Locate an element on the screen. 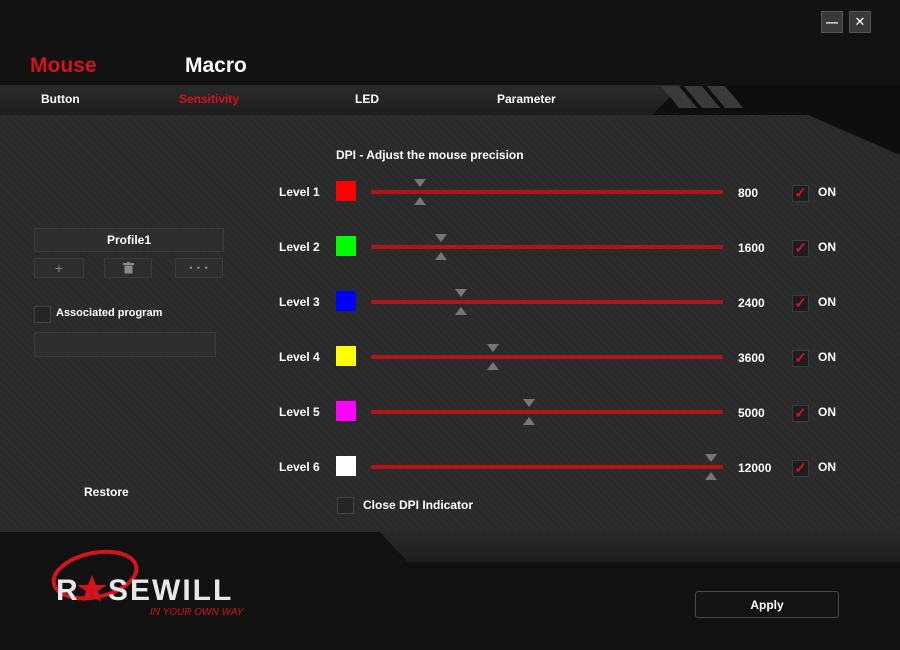 The width and height of the screenshot is (900, 650). apply-label: Apply is located at coordinates (767, 604).